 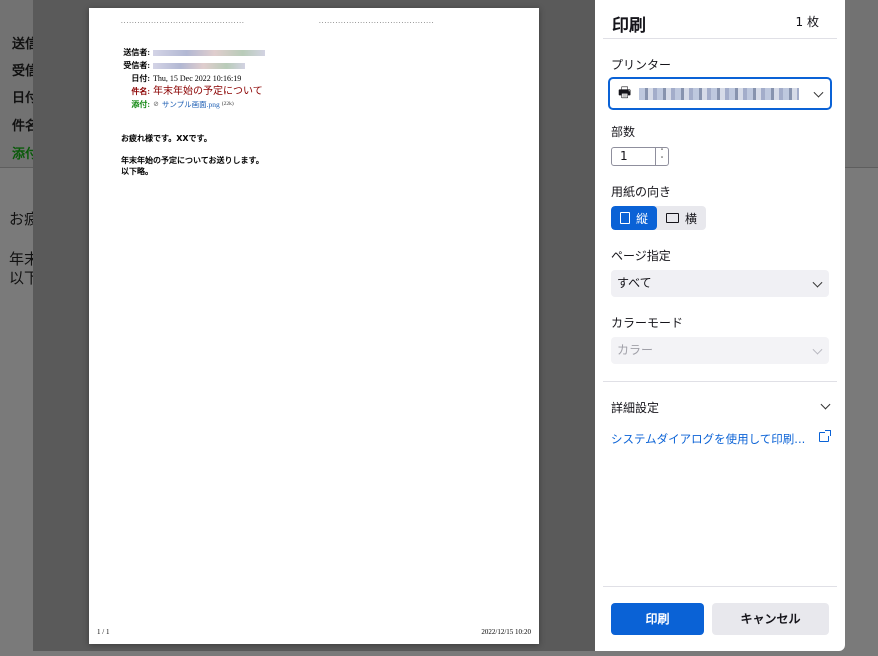 I want to click on orientation-toggle: 縦 横, so click(x=659, y=218).